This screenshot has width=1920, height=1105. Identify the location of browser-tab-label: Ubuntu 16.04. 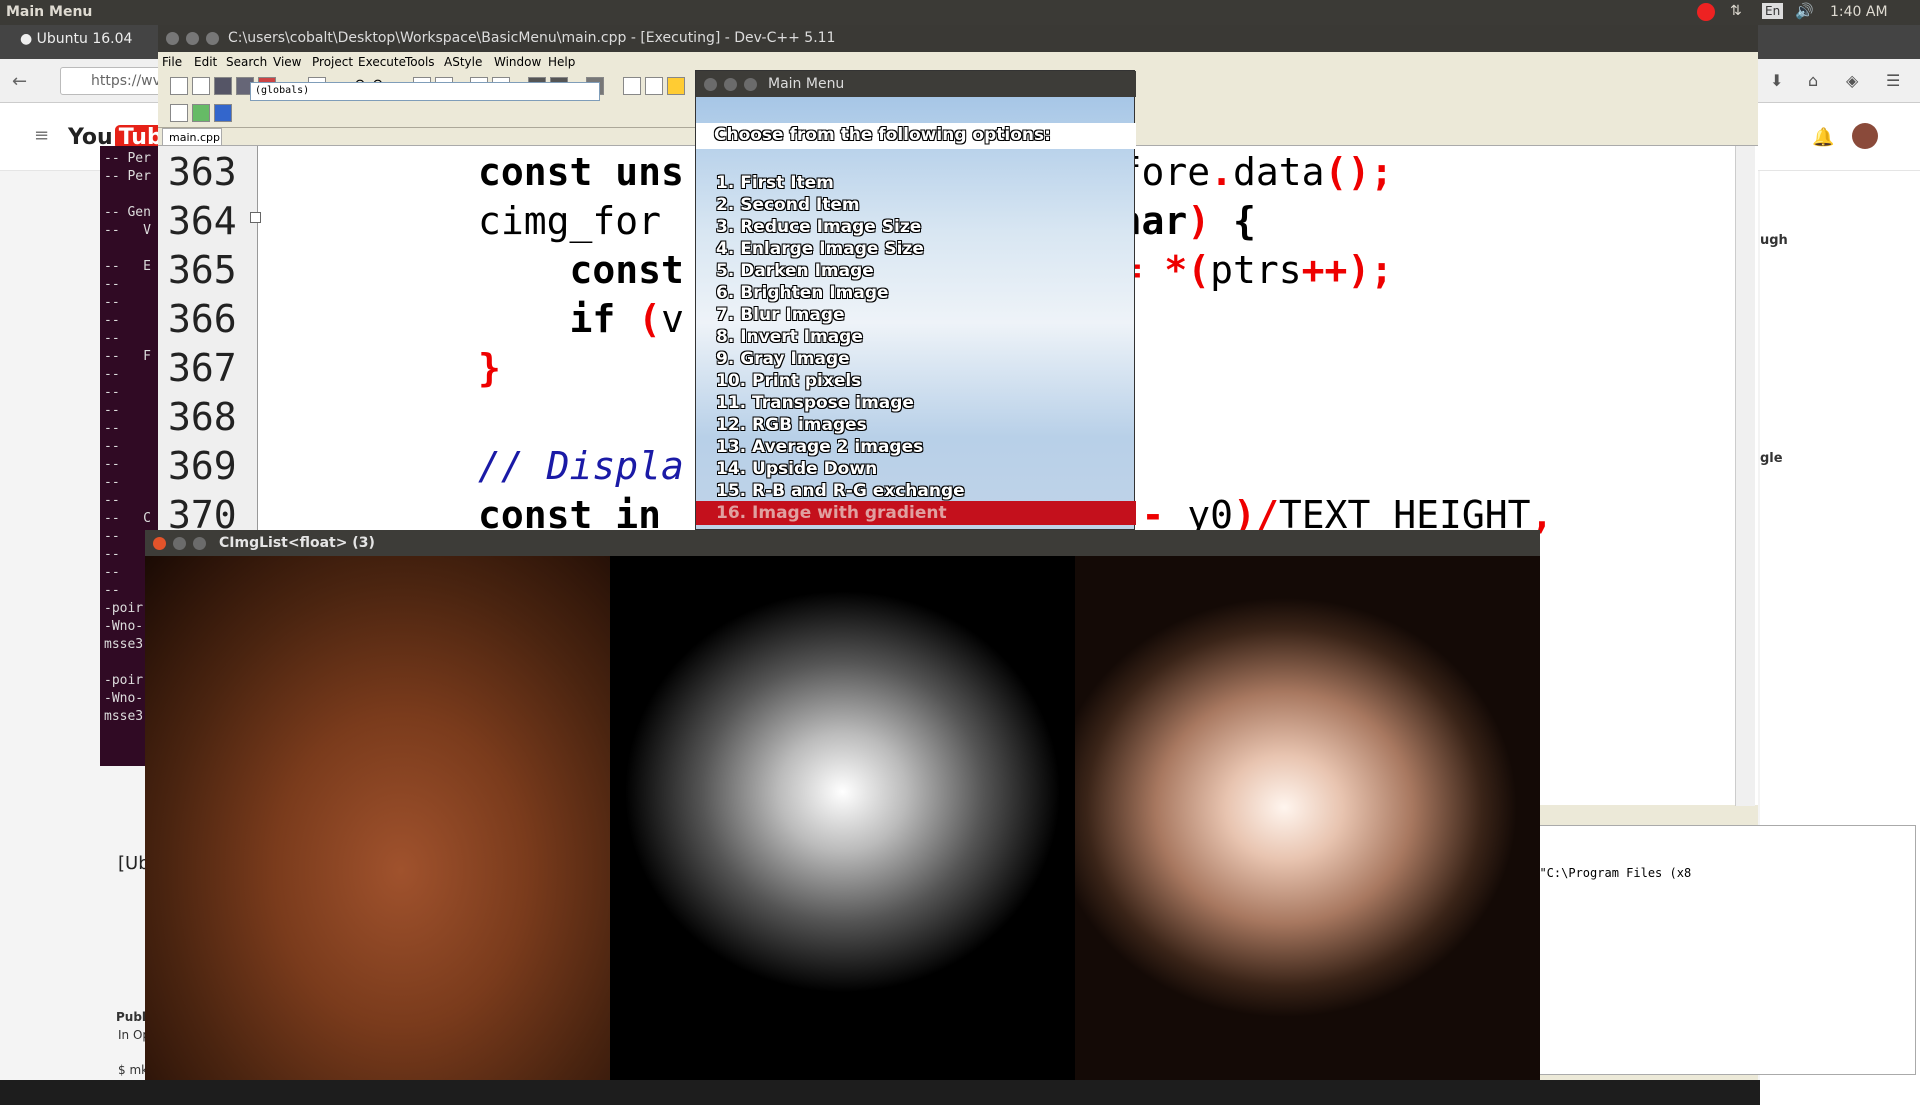
(84, 39).